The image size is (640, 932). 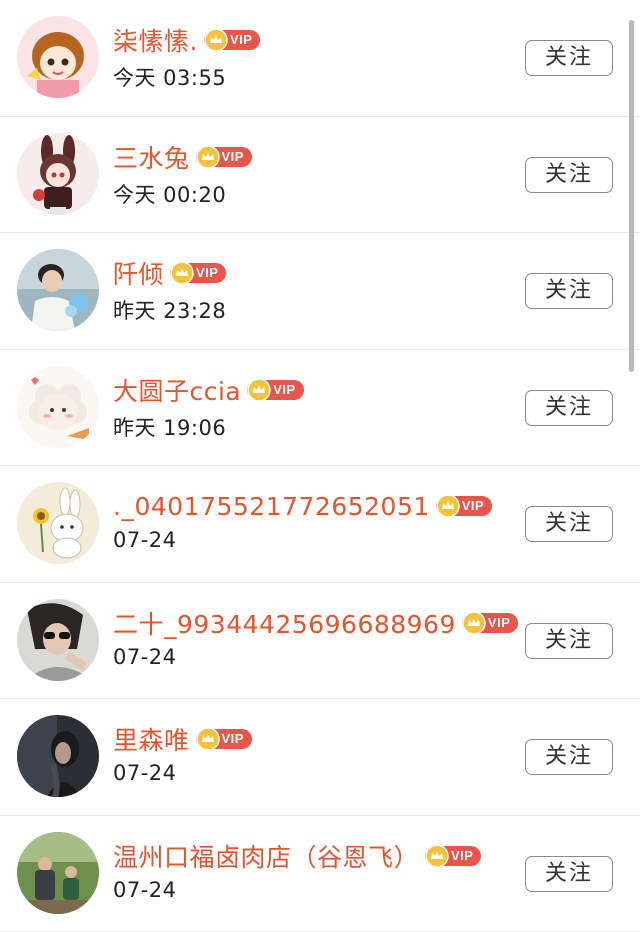 What do you see at coordinates (177, 390) in the screenshot?
I see `username: 大圆子ccia` at bounding box center [177, 390].